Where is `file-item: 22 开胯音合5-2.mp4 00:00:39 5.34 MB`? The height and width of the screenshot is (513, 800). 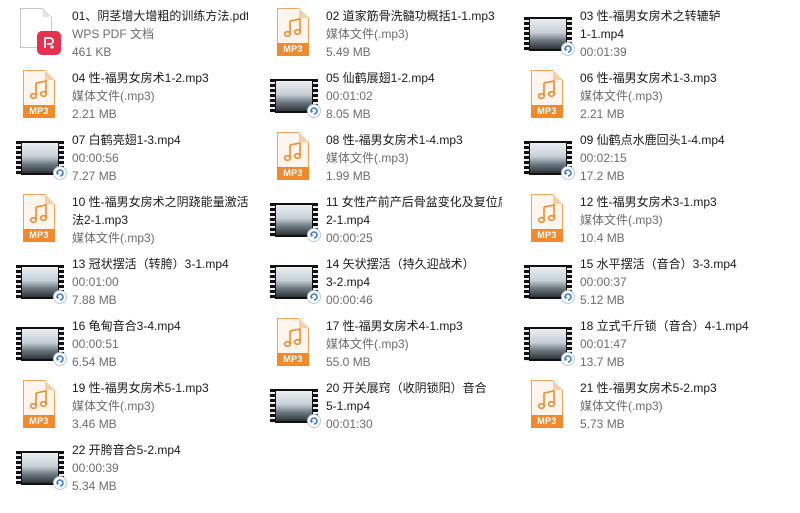 file-item: 22 开胯音合5-2.mp4 00:00:39 5.34 MB is located at coordinates (125, 467).